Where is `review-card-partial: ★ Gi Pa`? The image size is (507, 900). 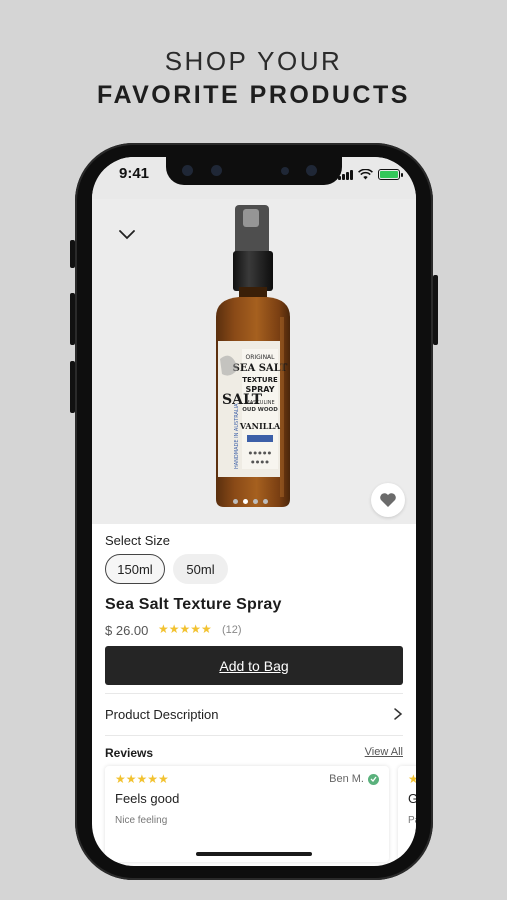 review-card-partial: ★ Gi Pa is located at coordinates (407, 814).